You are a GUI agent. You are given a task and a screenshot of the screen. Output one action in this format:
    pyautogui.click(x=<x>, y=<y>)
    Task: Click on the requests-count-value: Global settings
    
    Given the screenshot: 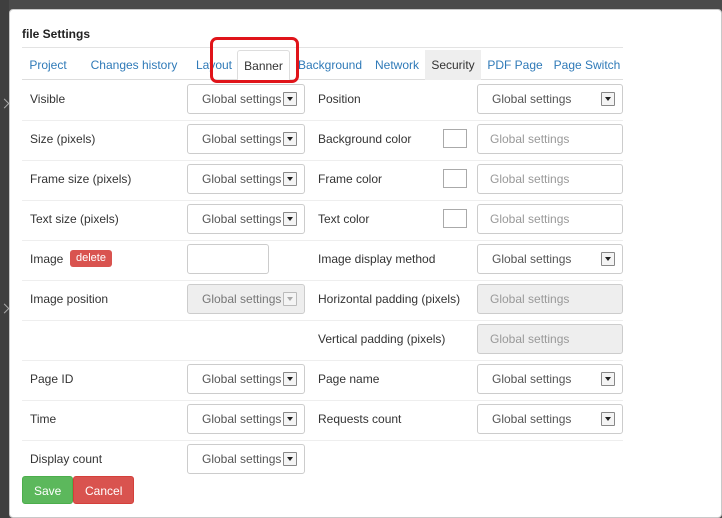 What is the action you would take?
    pyautogui.click(x=532, y=419)
    